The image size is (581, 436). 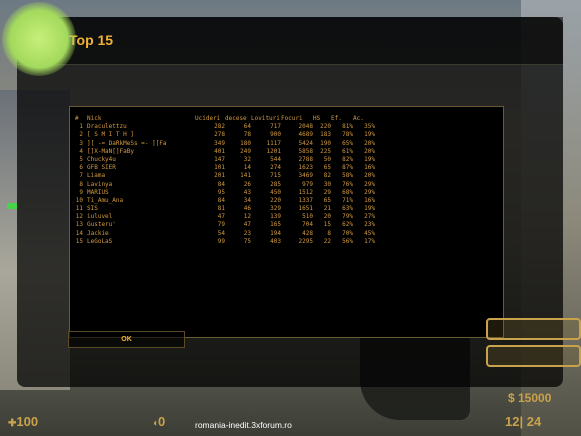 What do you see at coordinates (100, 241) in the screenshot?
I see `cell-nick: LeGoLaS` at bounding box center [100, 241].